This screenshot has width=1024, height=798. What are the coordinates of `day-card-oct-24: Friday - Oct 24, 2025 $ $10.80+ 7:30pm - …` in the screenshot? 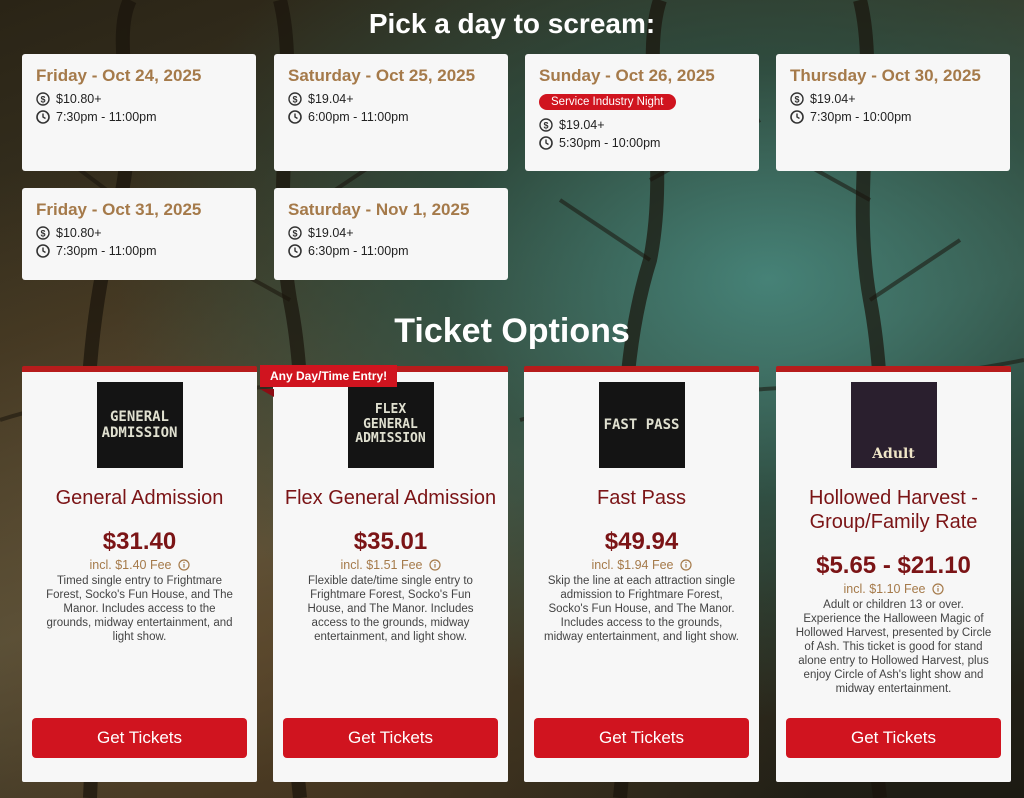 It's located at (139, 112).